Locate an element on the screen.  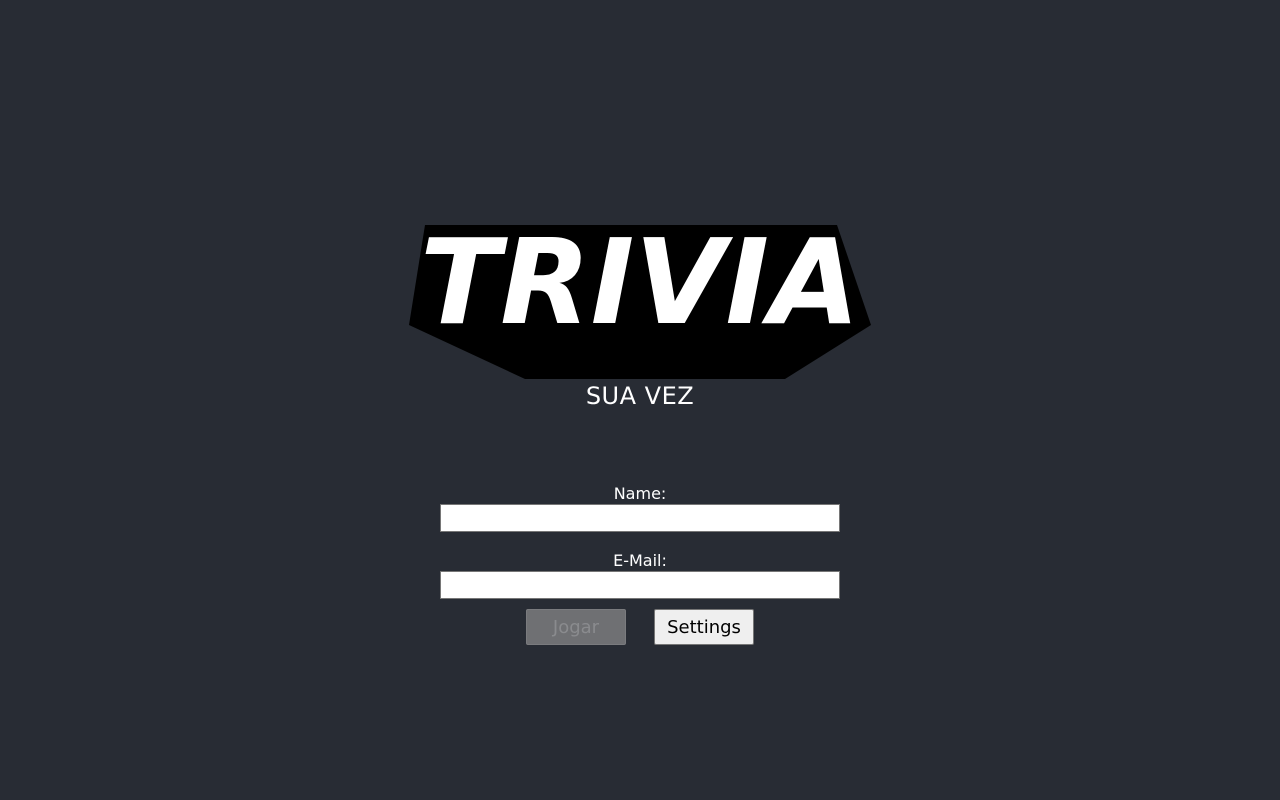
turn-subtitle: SUA VEZ is located at coordinates (640, 396).